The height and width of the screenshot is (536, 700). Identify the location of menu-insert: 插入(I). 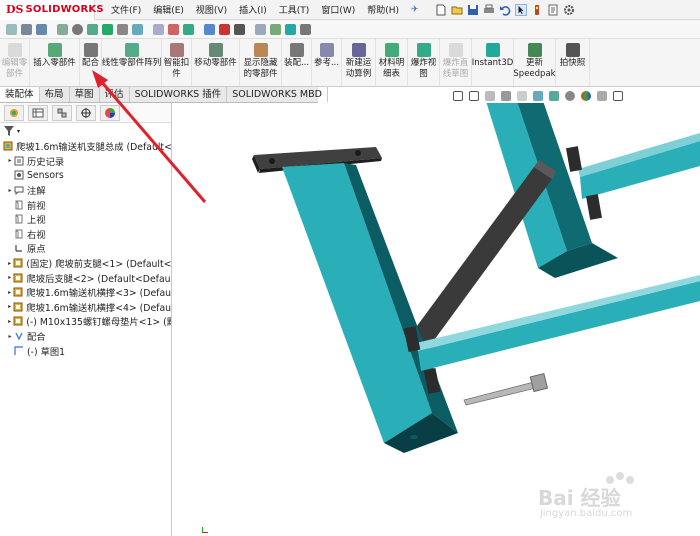
(253, 9).